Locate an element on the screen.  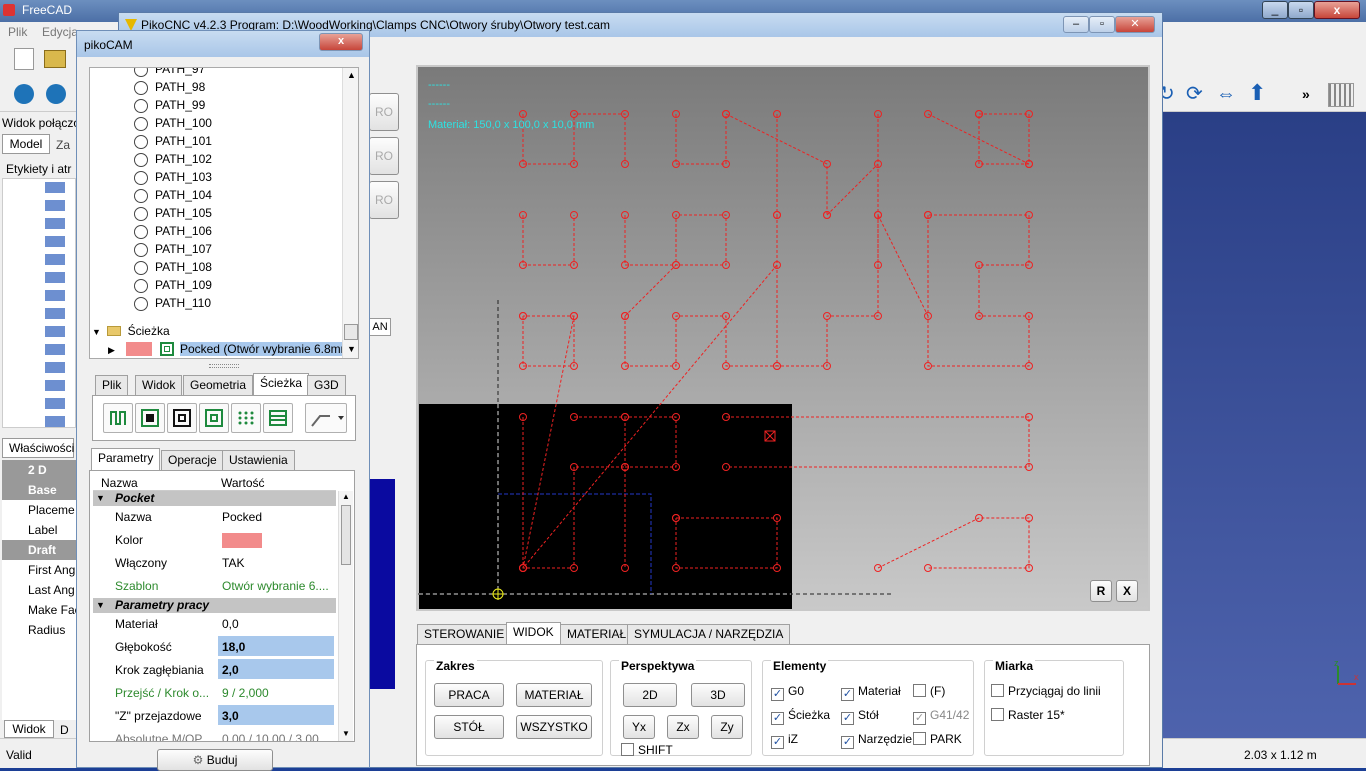
color-swatch is located at coordinates (276, 539).